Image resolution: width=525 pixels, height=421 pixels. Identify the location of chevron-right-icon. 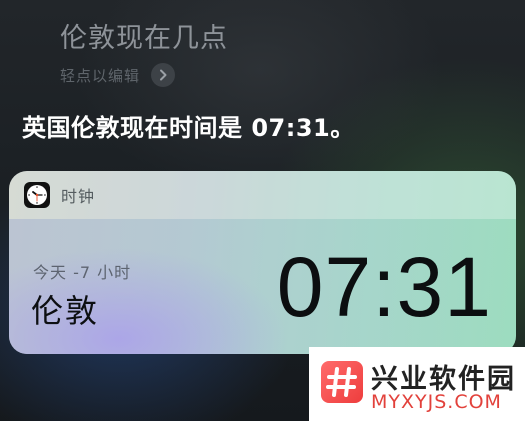
(163, 75).